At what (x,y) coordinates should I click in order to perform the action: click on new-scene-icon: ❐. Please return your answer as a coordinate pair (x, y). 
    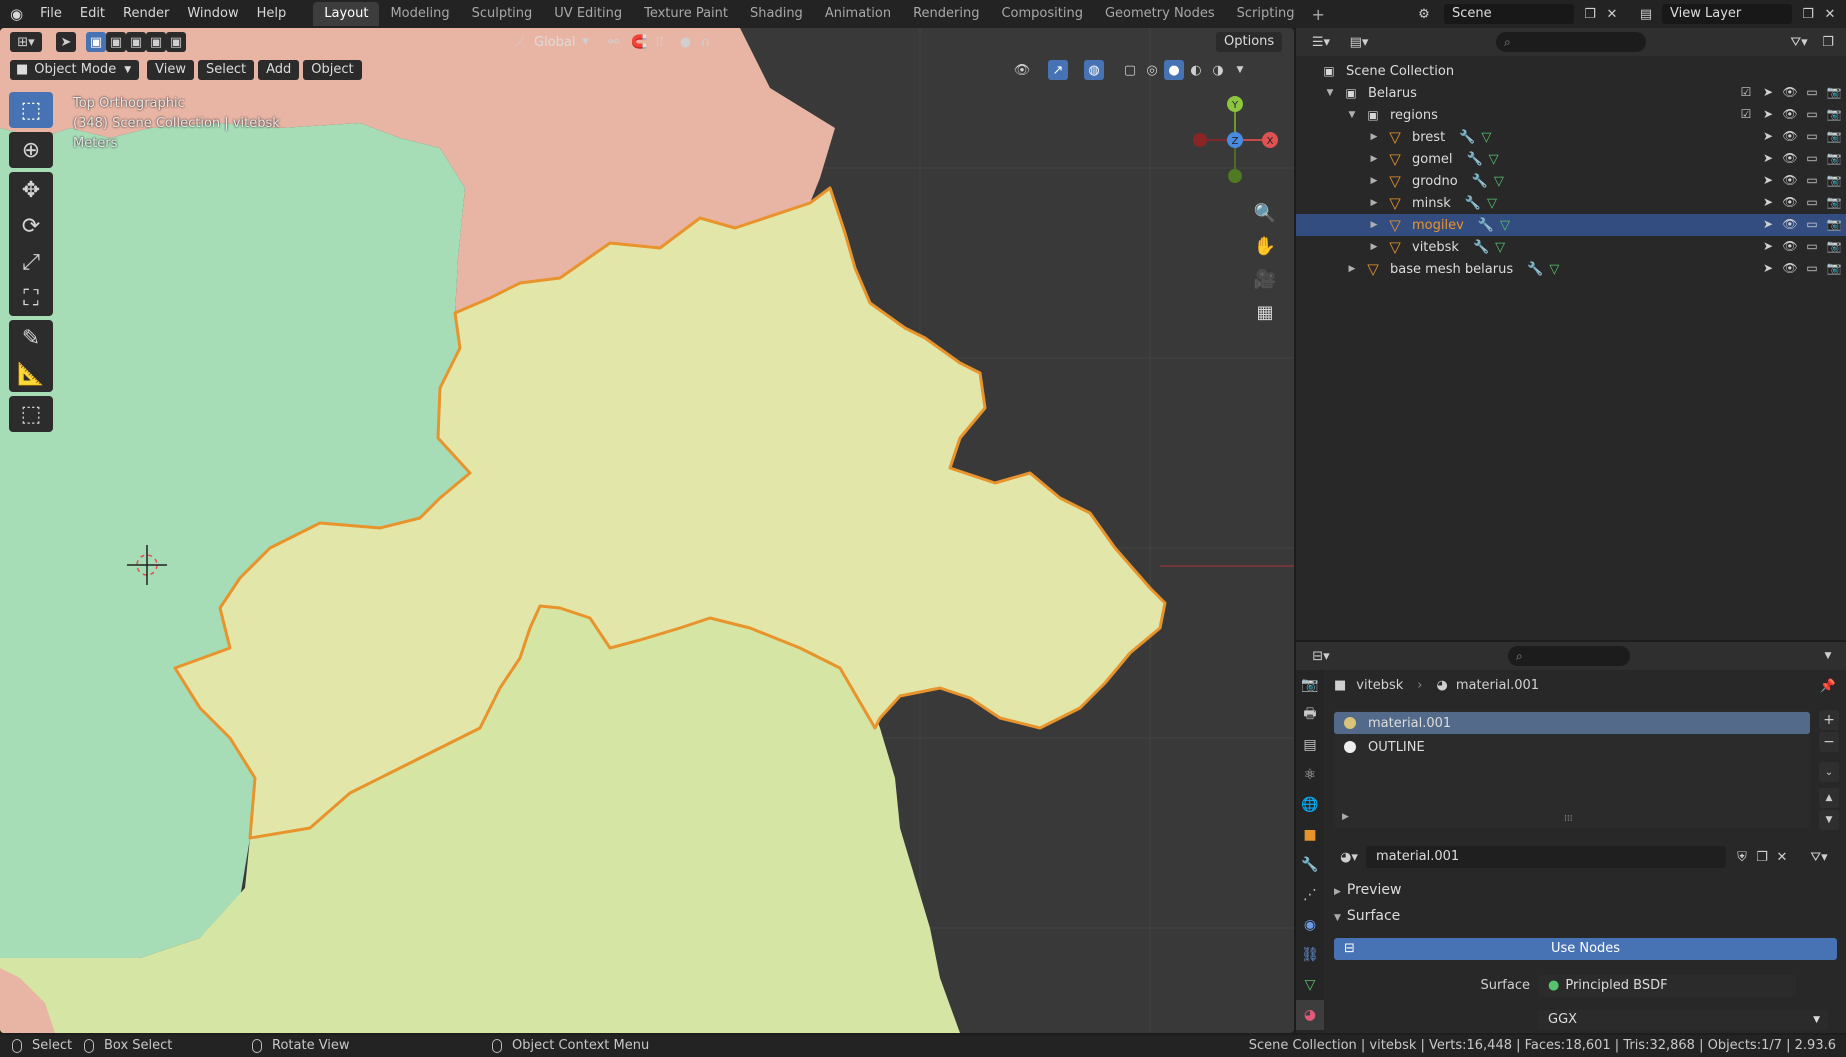
    Looking at the image, I should click on (1590, 14).